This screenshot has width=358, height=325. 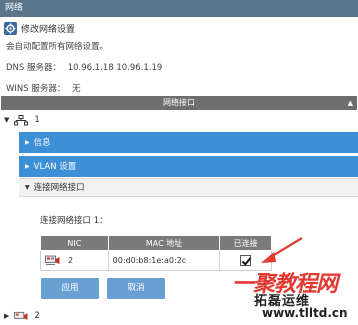 I want to click on modify-settings-title: 修改网络设置, so click(x=48, y=28).